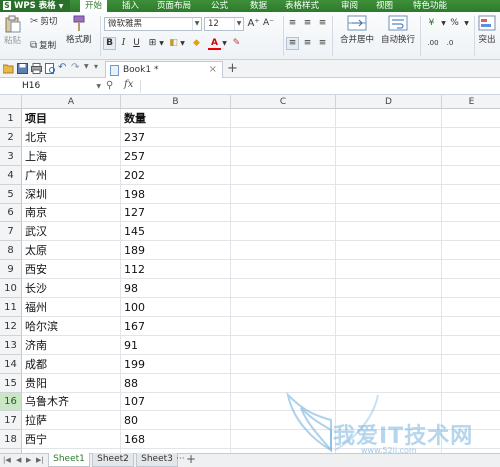 This screenshot has height=467, width=500. I want to click on cell-item: 南京, so click(71, 213).